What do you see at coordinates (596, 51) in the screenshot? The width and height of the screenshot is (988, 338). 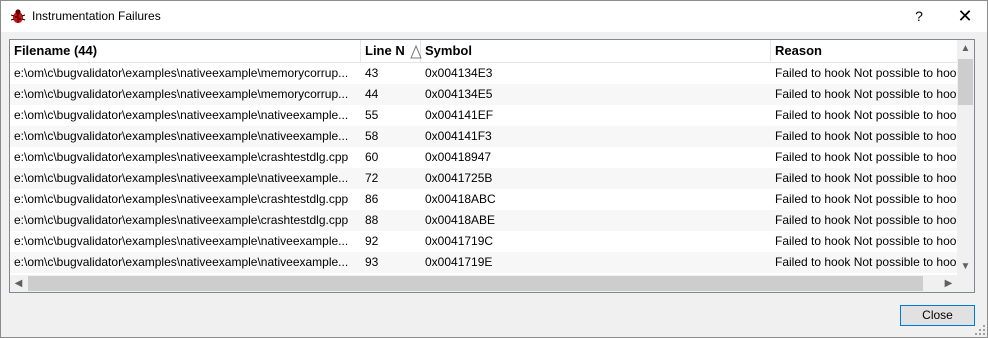 I see `column-header-symbol: Symbol` at bounding box center [596, 51].